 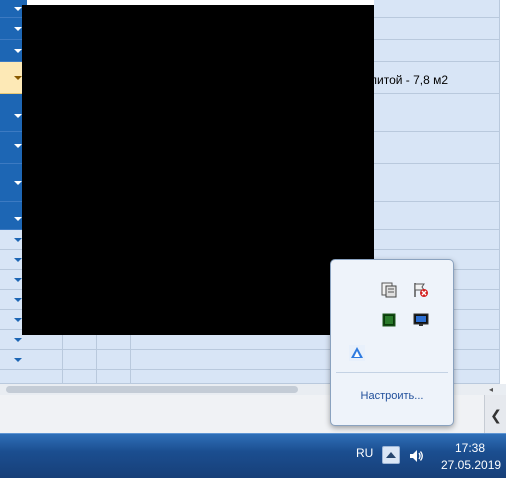 I want to click on scrollbar-thumb, so click(x=152, y=389).